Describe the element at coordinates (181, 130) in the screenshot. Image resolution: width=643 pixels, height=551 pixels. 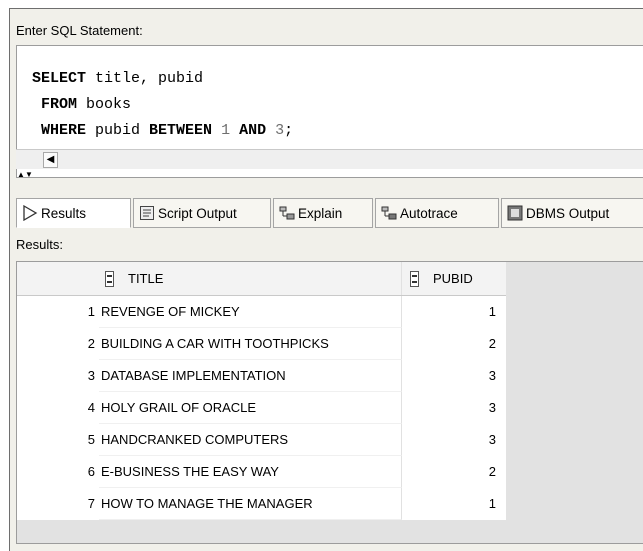
I see `sql-keyword: BETWEEN` at that location.